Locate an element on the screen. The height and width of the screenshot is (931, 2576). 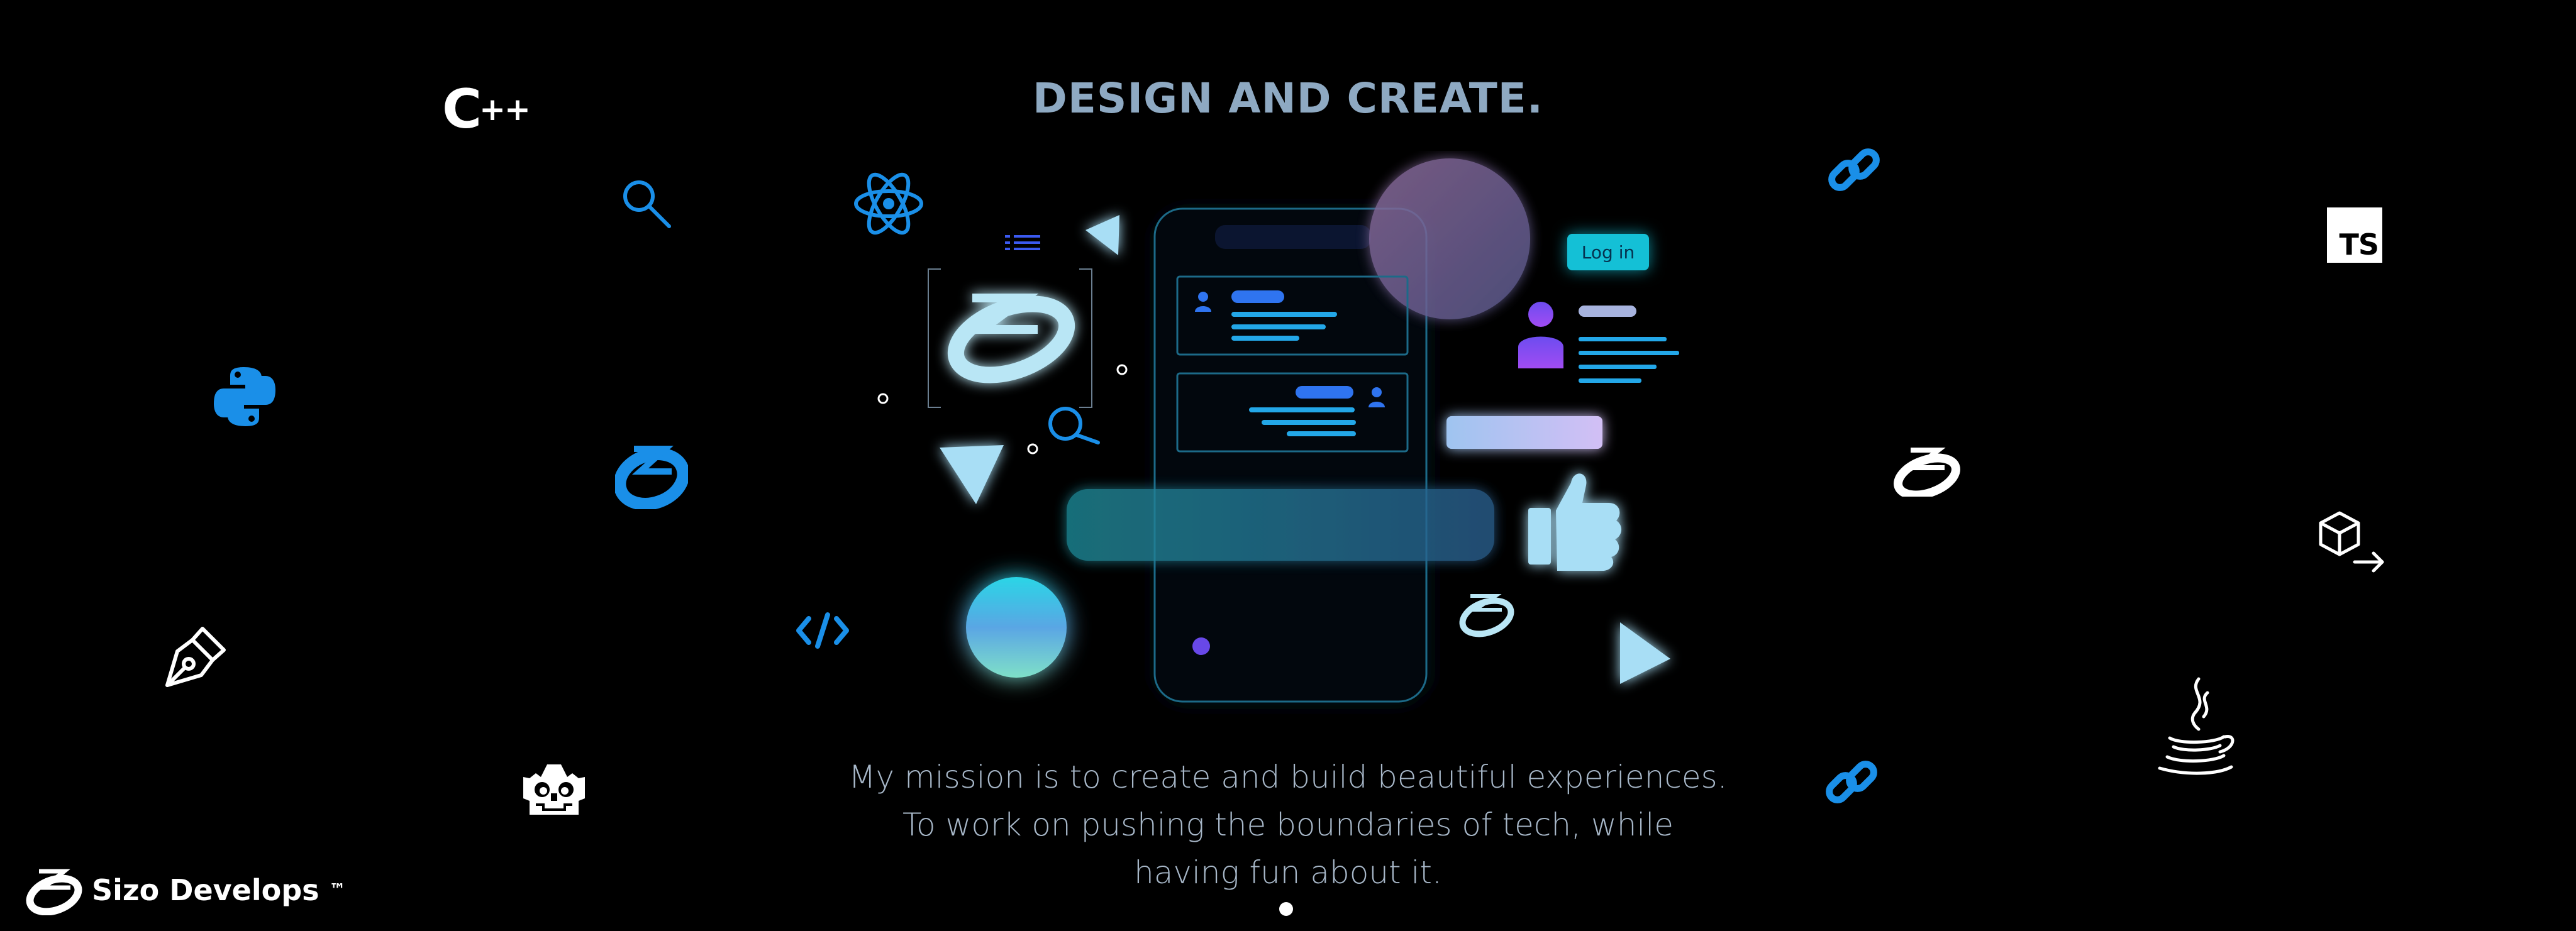
java-icon is located at coordinates (2196, 726).